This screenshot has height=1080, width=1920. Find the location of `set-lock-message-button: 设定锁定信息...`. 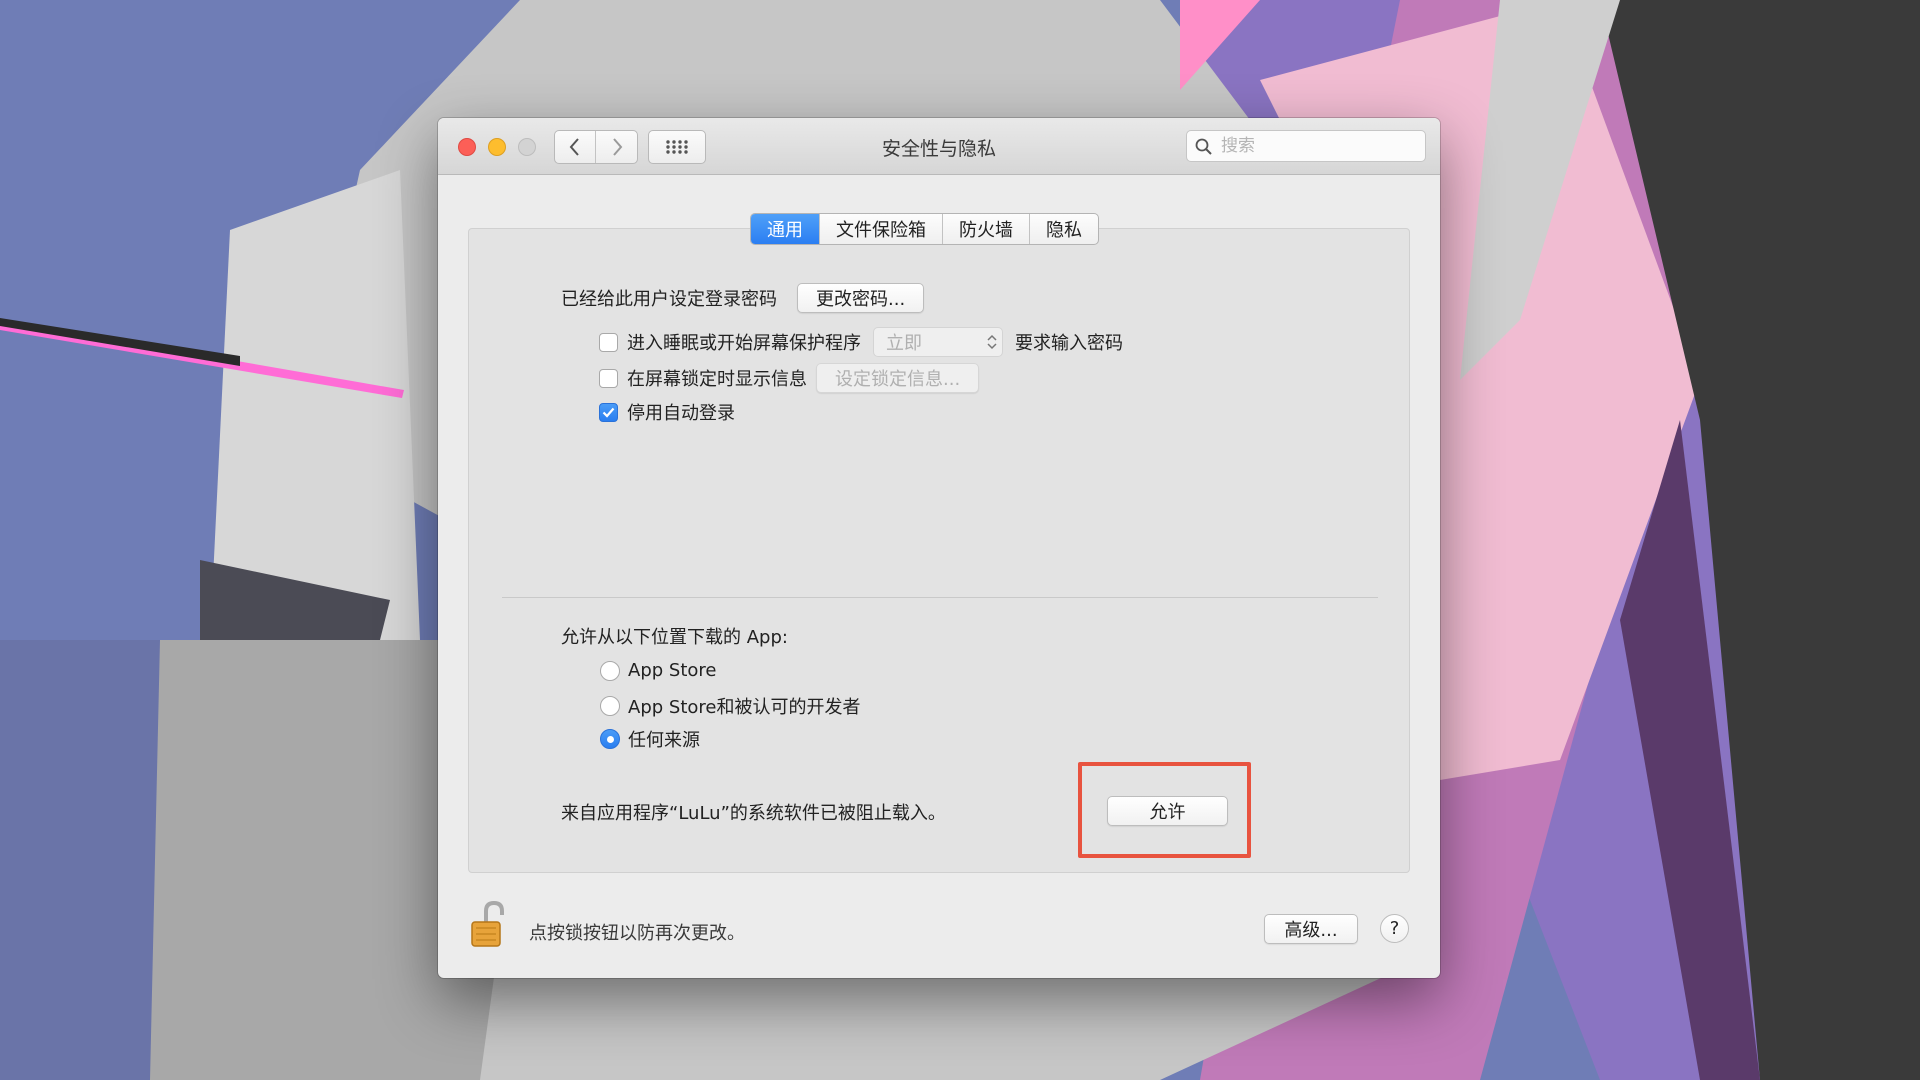

set-lock-message-button: 设定锁定信息... is located at coordinates (898, 378).